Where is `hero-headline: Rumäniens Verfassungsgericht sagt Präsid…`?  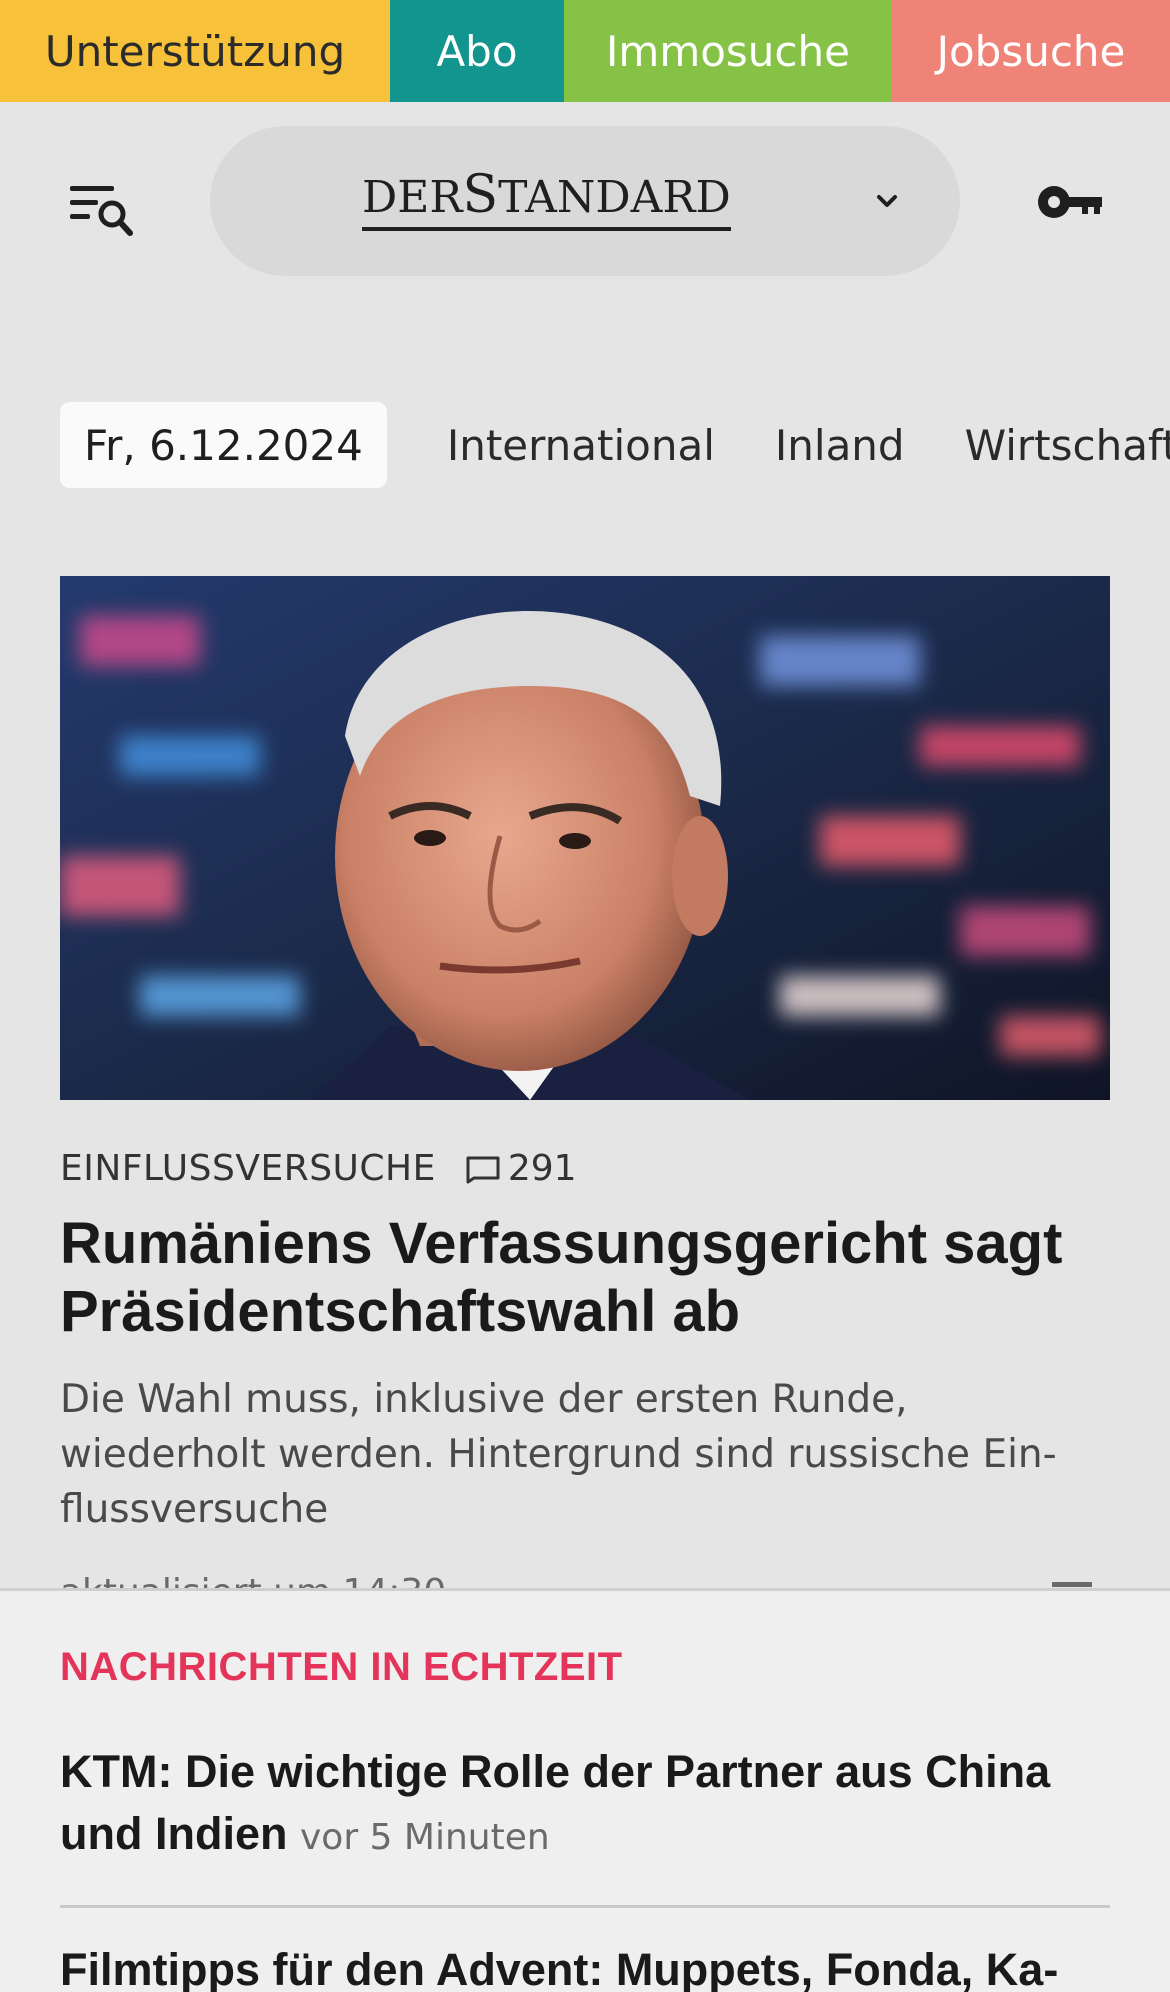 hero-headline: Rumäniens Verfassungsgericht sagt Präsid… is located at coordinates (600, 1278).